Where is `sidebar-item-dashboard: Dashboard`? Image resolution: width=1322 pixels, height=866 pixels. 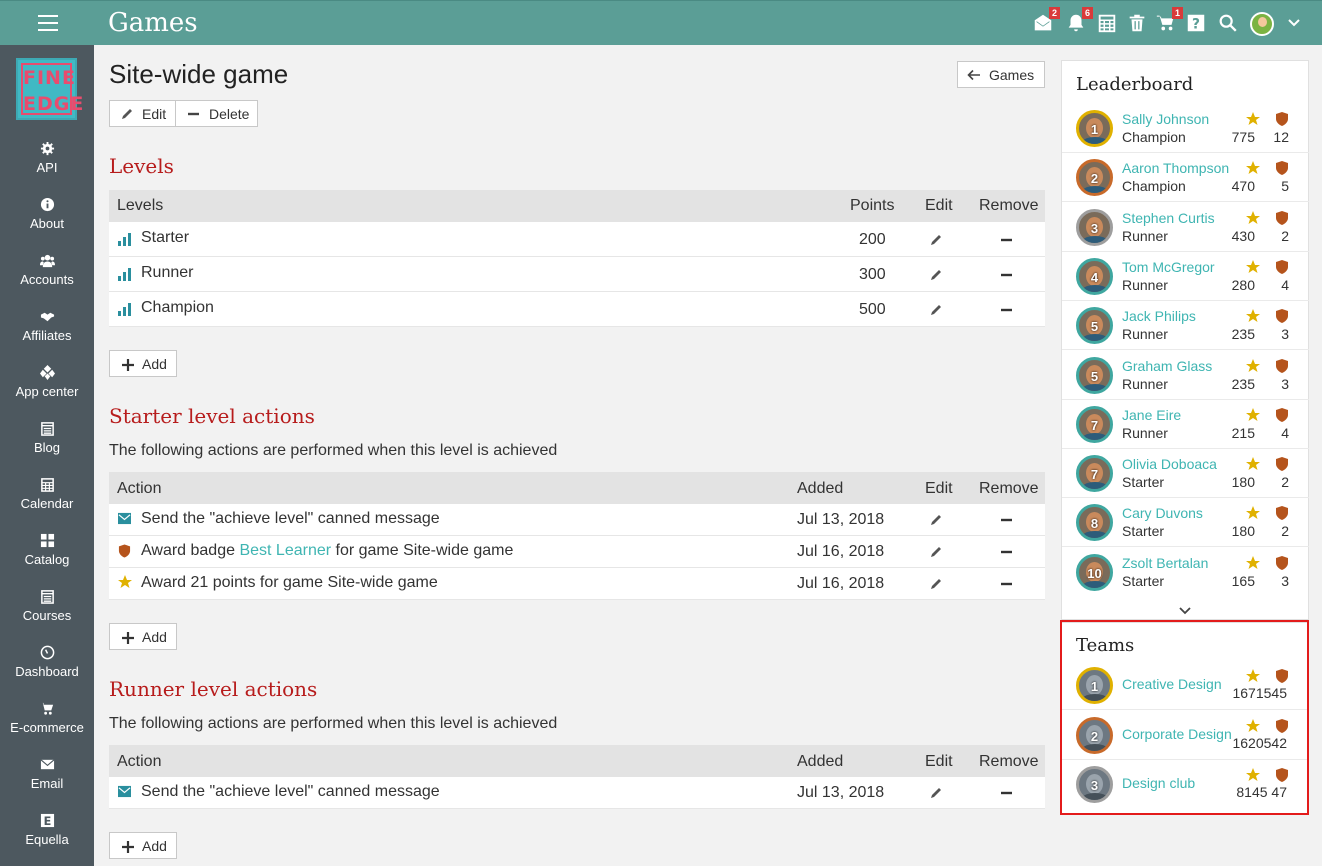
sidebar-item-dashboard: Dashboard is located at coordinates (47, 673).